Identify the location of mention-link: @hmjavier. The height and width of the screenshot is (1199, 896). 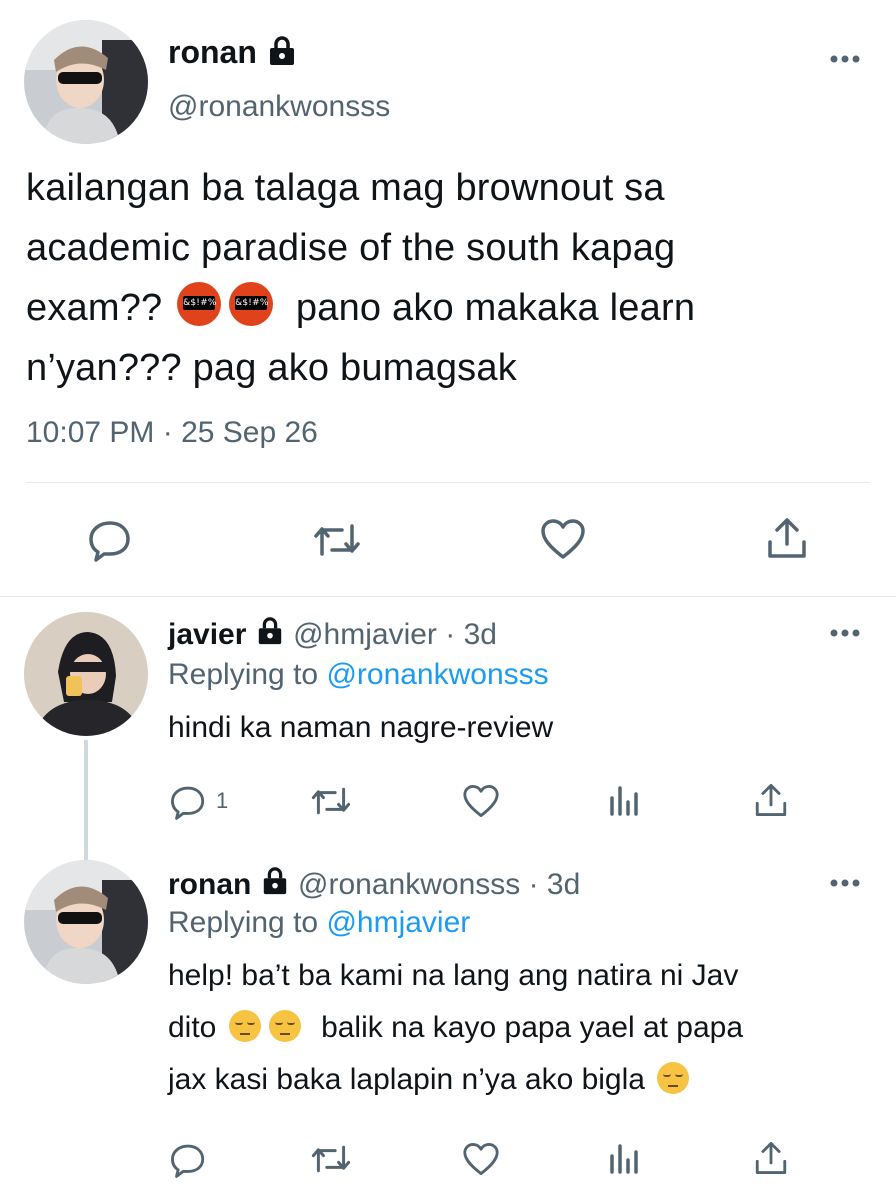
(398, 922).